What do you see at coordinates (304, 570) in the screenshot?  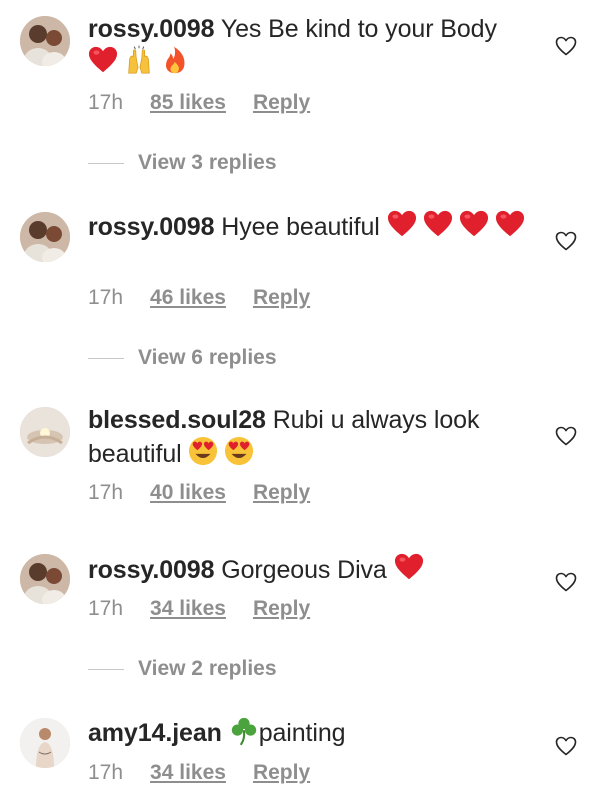 I see `comment-body: Gorgeous Diva` at bounding box center [304, 570].